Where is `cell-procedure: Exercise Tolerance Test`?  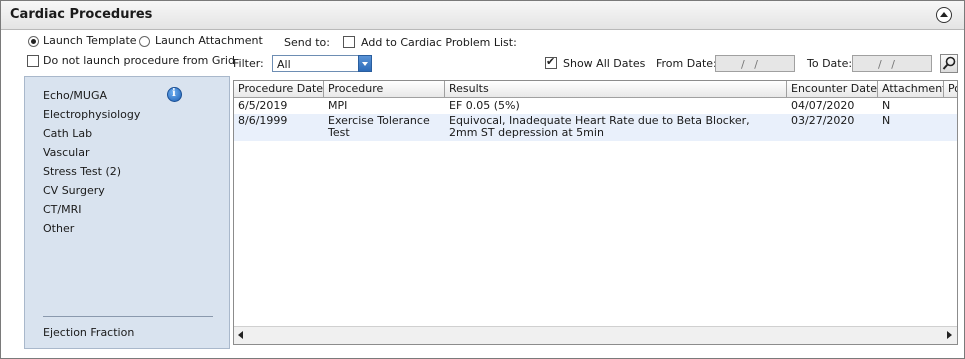
cell-procedure: Exercise Tolerance Test is located at coordinates (379, 126).